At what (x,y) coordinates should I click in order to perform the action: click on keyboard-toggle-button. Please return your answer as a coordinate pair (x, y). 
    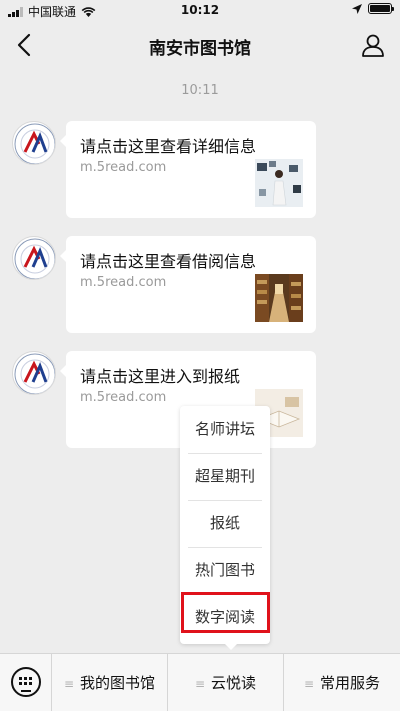
    Looking at the image, I should click on (26, 682).